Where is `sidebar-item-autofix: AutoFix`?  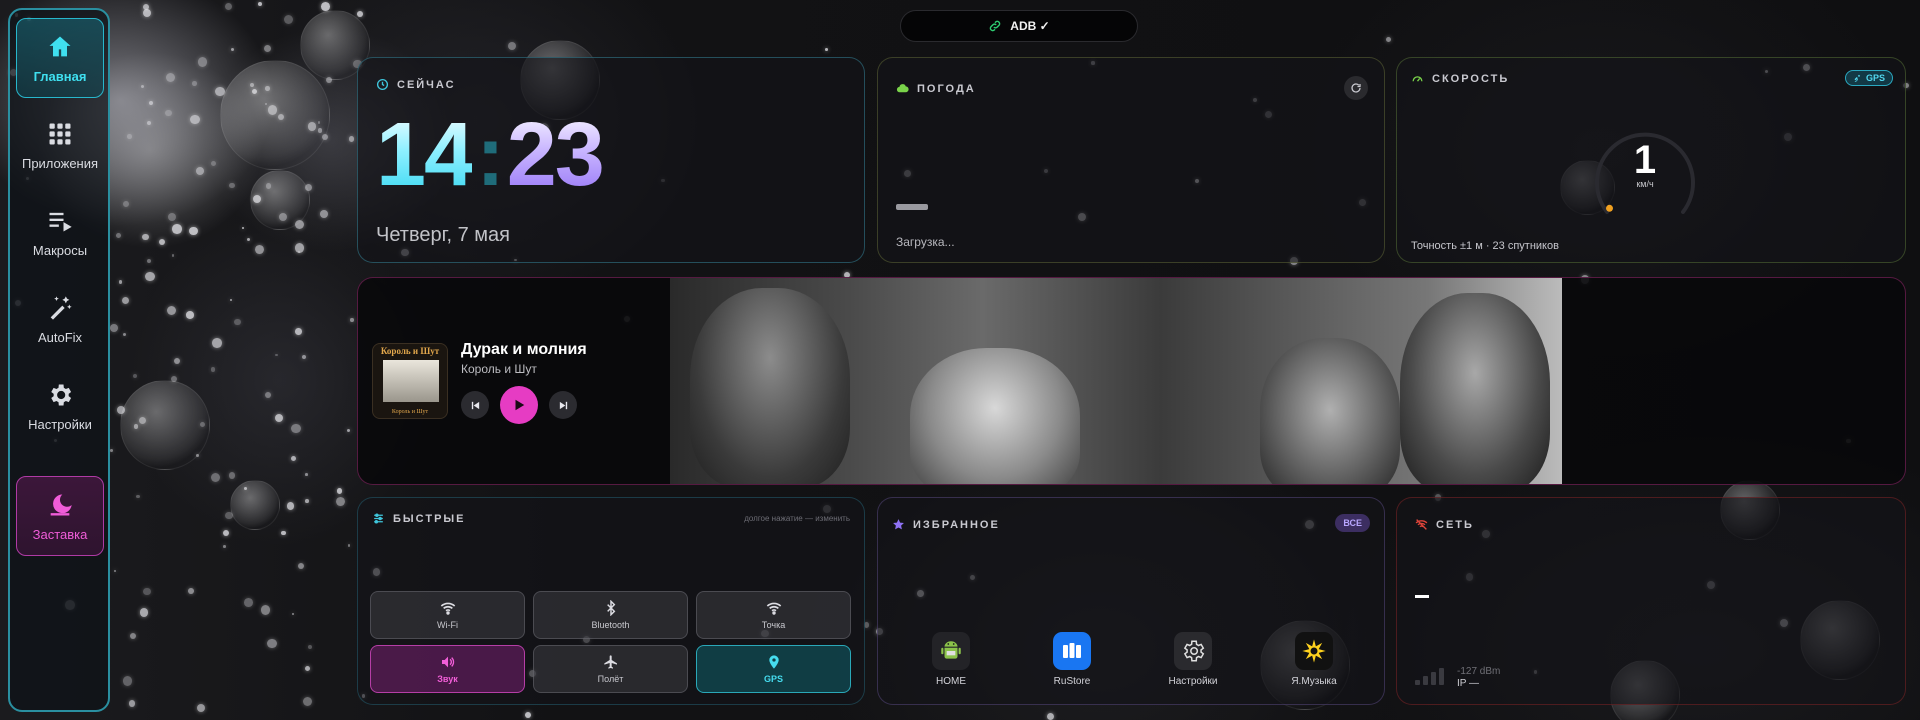
sidebar-item-autofix: AutoFix is located at coordinates (60, 319).